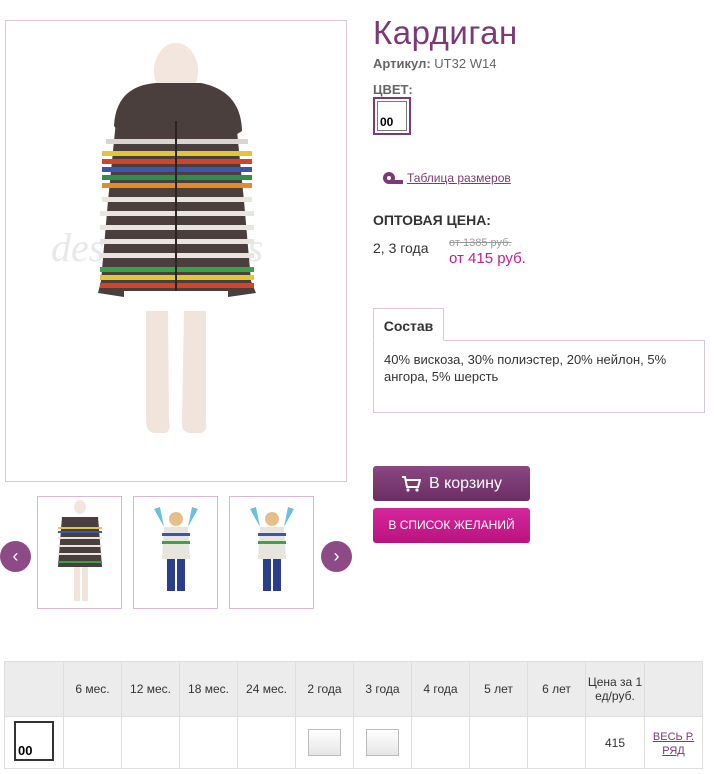 This screenshot has width=714, height=774. Describe the element at coordinates (615, 689) in the screenshot. I see `price-header: Цена за 1 ед/руб.` at that location.